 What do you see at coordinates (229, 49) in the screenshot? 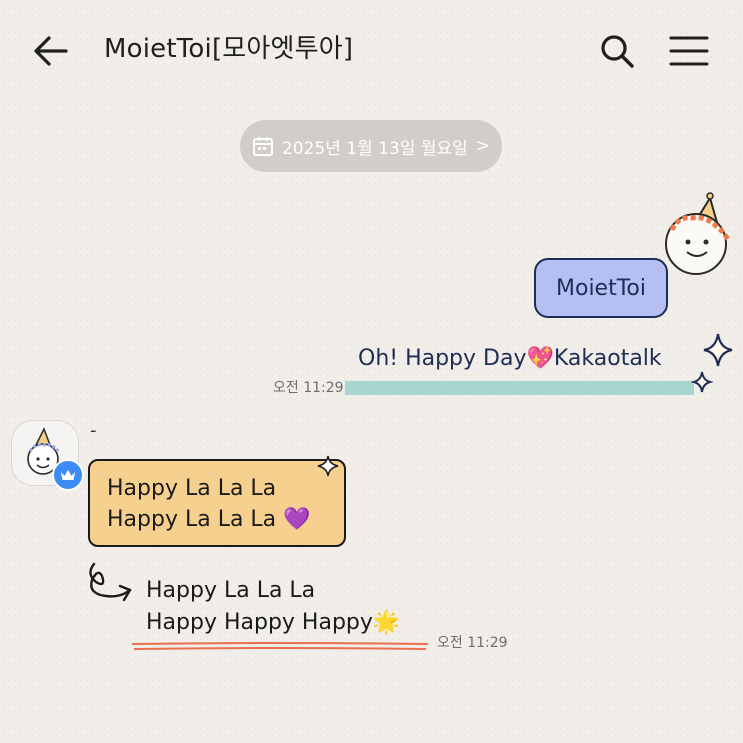
I see `chat-title: MoietToi[모아엣투아]` at bounding box center [229, 49].